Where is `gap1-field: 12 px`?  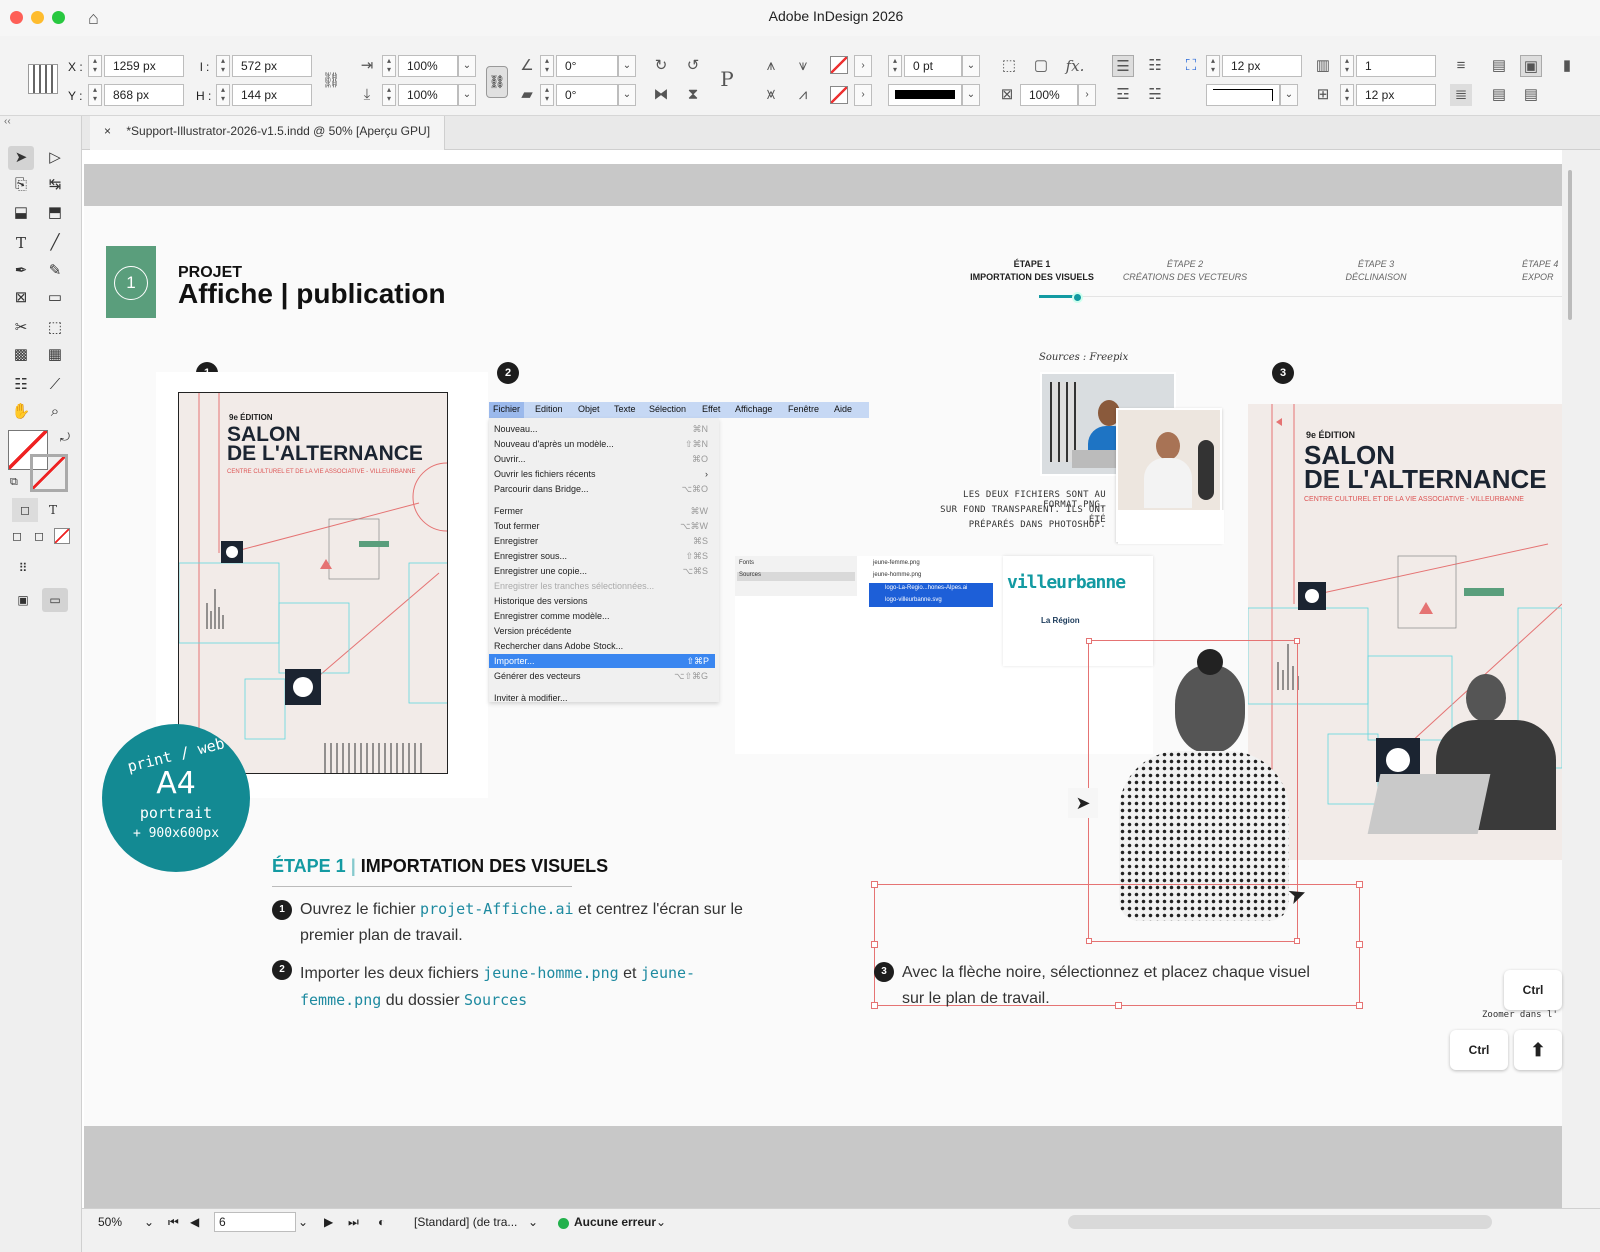
gap1-field: 12 px is located at coordinates (1262, 66).